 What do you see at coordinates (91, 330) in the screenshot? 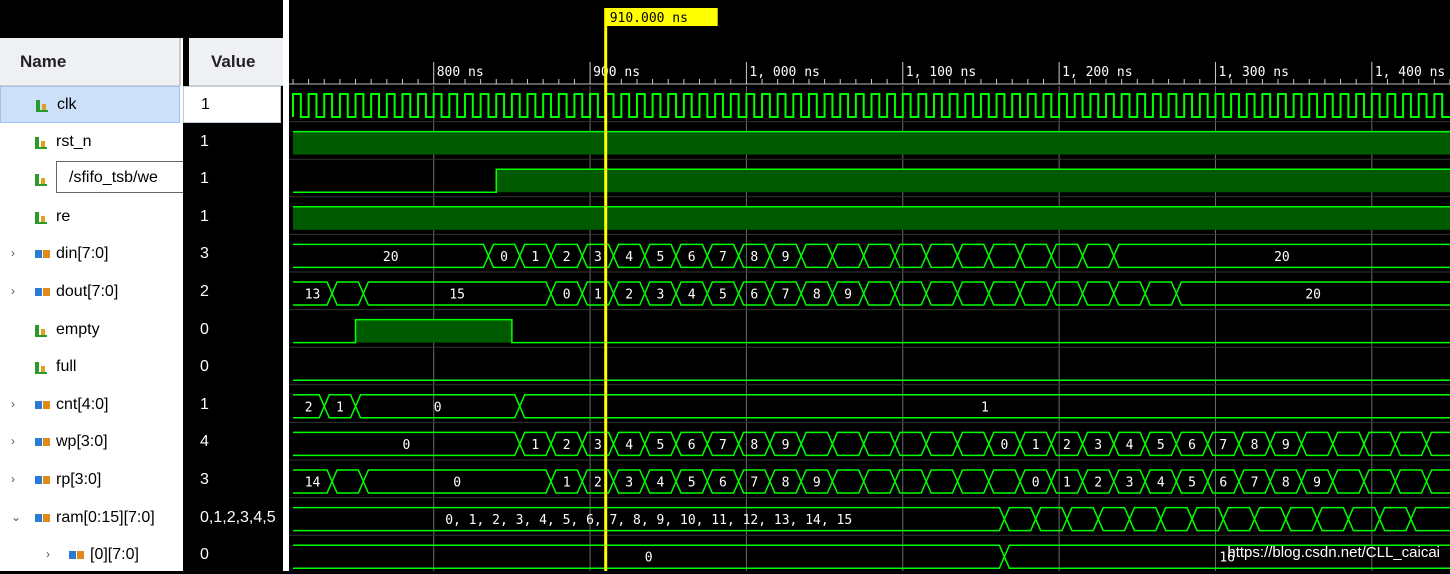
I see `signal-row-empty: empty` at bounding box center [91, 330].